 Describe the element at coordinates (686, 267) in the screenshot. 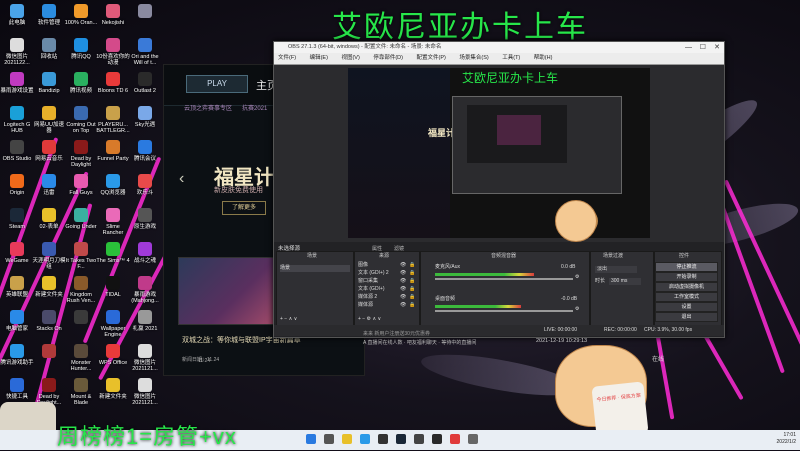

I see `control-button: 停止推流` at that location.